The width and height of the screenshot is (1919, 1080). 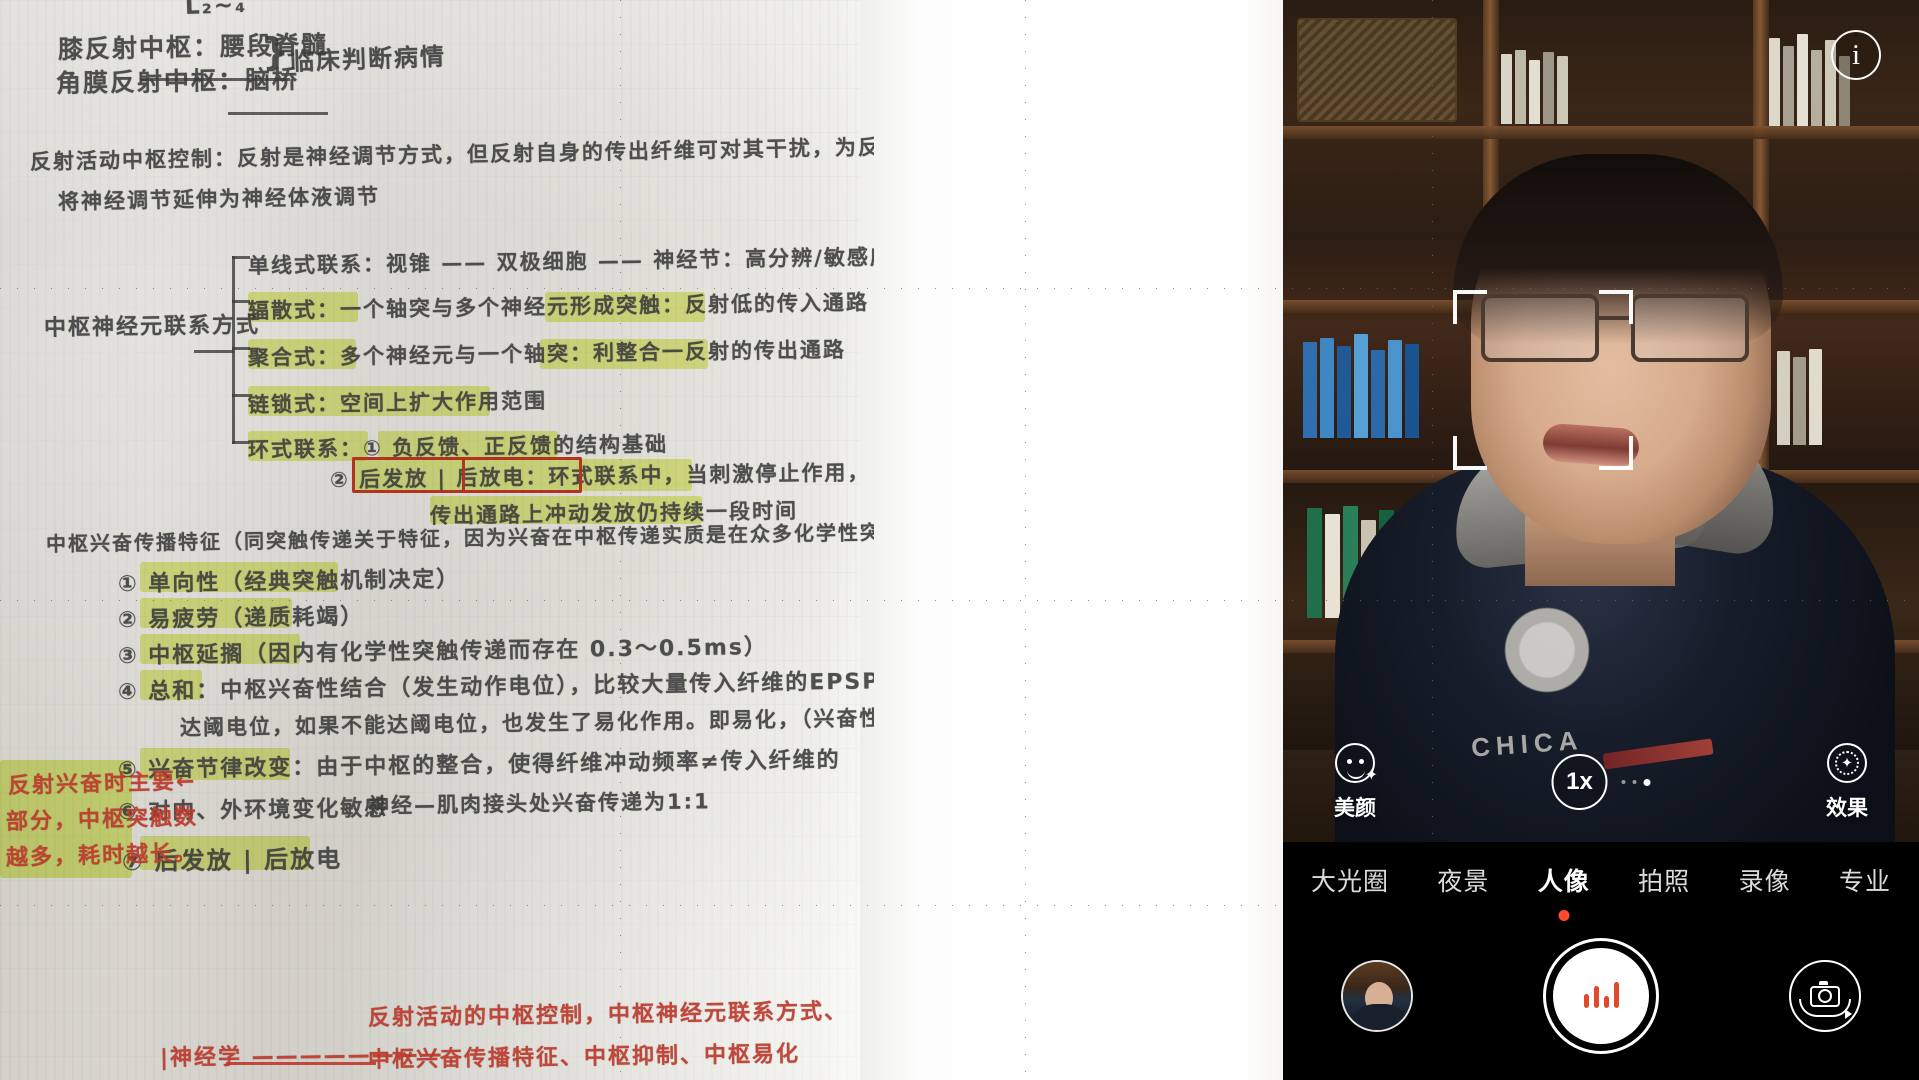 I want to click on mode-tabs: 大光圈 夜景 人像 拍照 录像 专业, so click(x=1601, y=880).